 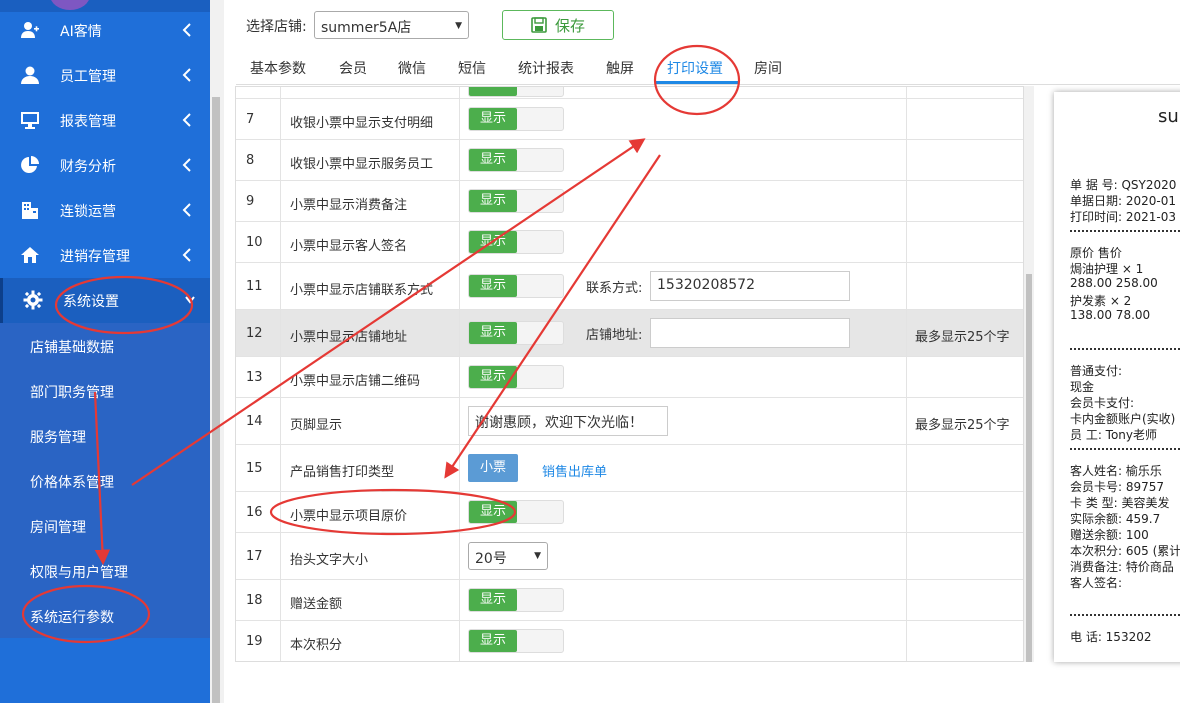 I want to click on receipt-line: 卡 类 型: 美容美发, so click(x=1120, y=503).